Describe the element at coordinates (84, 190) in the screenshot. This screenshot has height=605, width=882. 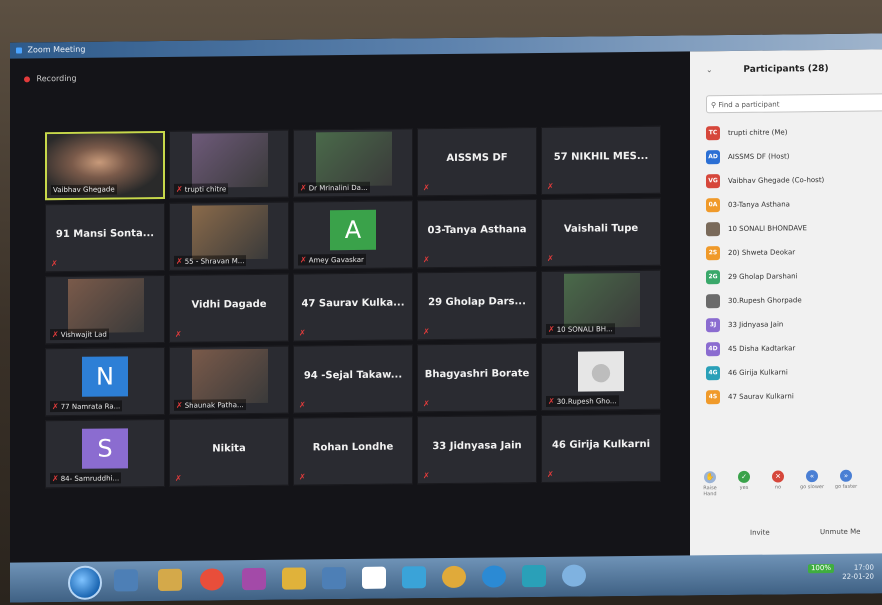
I see `participant-name-label: Vaibhav Ghegade` at that location.